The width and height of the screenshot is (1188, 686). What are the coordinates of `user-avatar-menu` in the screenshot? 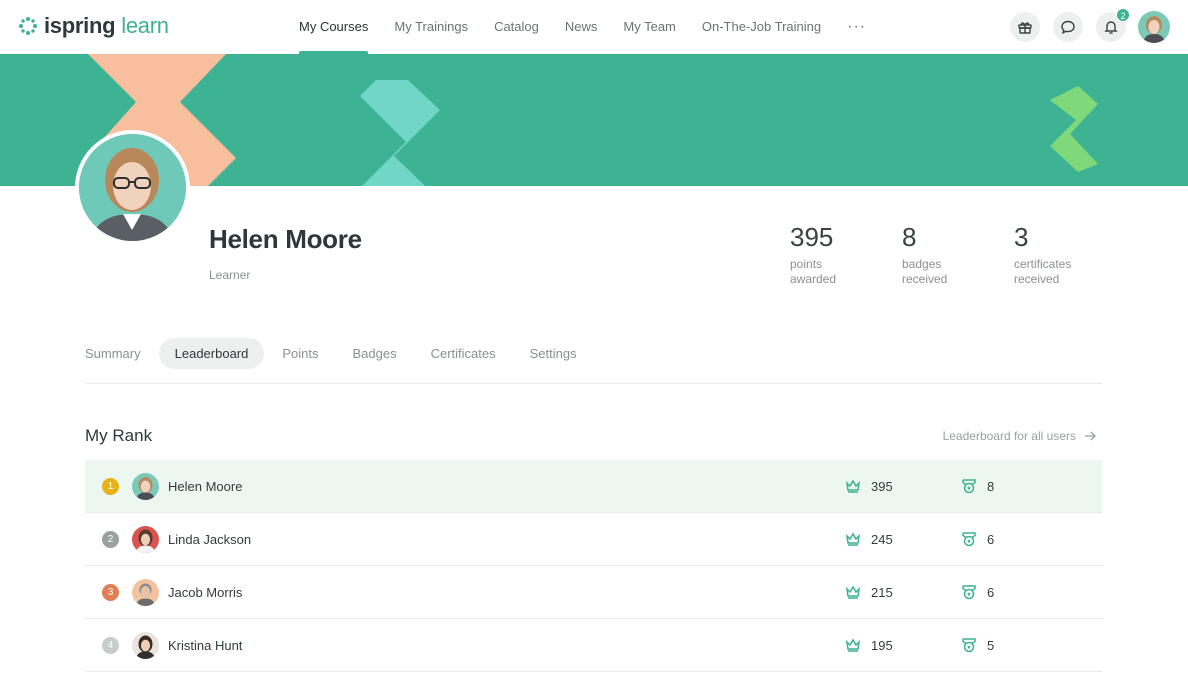 It's located at (1154, 27).